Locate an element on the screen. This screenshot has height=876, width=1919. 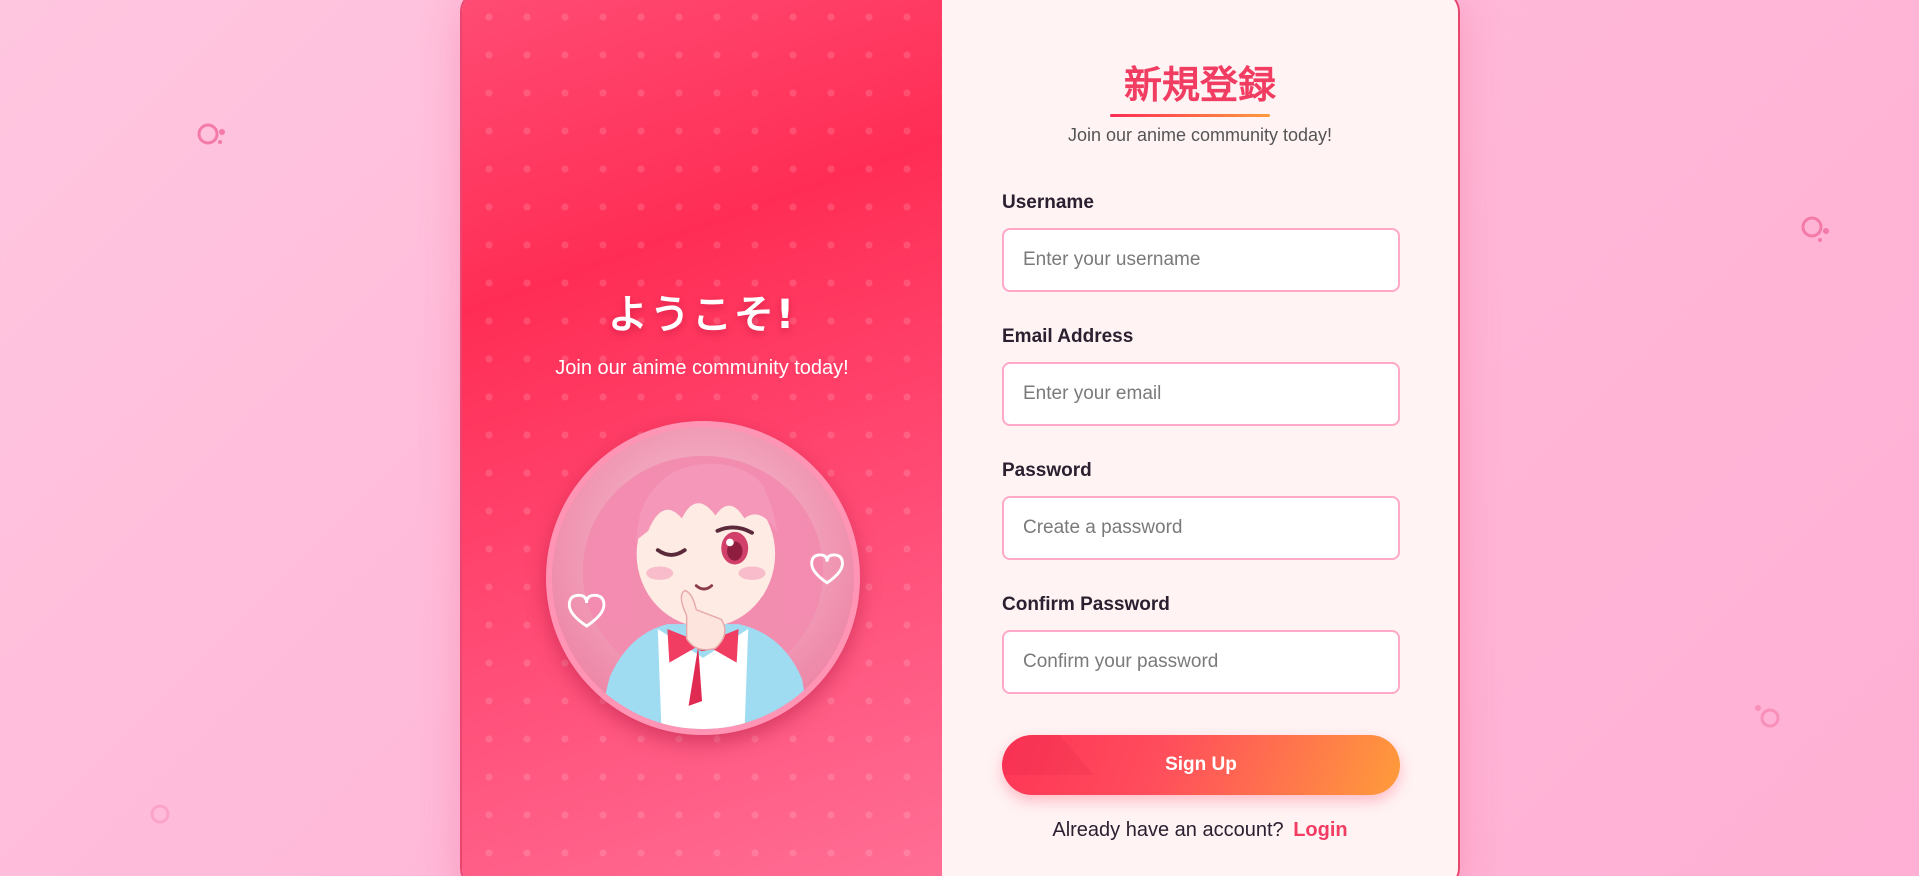
email-input is located at coordinates (1201, 394).